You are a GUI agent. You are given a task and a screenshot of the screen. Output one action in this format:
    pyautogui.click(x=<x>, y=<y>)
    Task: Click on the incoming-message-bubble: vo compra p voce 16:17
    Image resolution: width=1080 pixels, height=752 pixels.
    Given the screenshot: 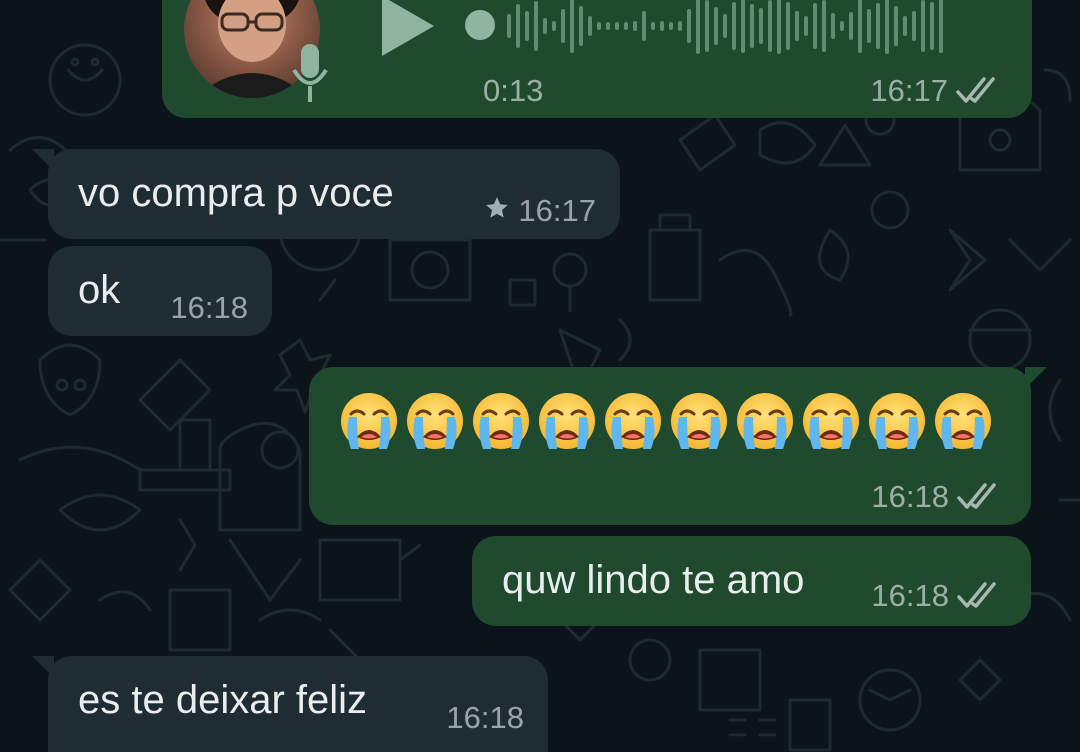 What is the action you would take?
    pyautogui.click(x=326, y=194)
    